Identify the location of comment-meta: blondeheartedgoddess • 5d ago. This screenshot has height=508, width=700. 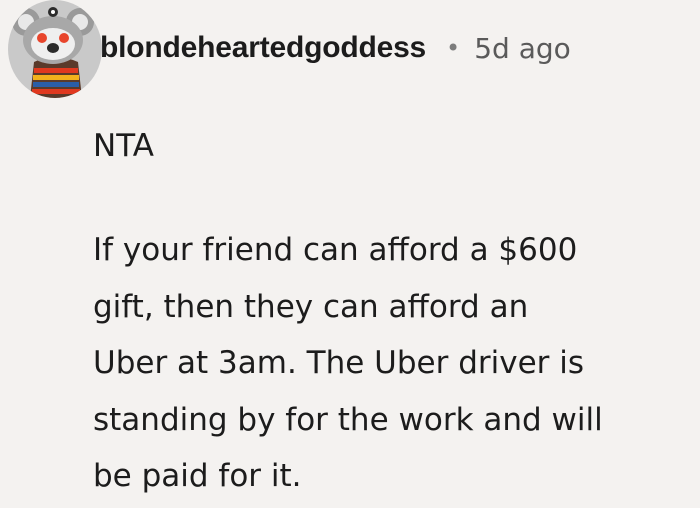
(335, 48).